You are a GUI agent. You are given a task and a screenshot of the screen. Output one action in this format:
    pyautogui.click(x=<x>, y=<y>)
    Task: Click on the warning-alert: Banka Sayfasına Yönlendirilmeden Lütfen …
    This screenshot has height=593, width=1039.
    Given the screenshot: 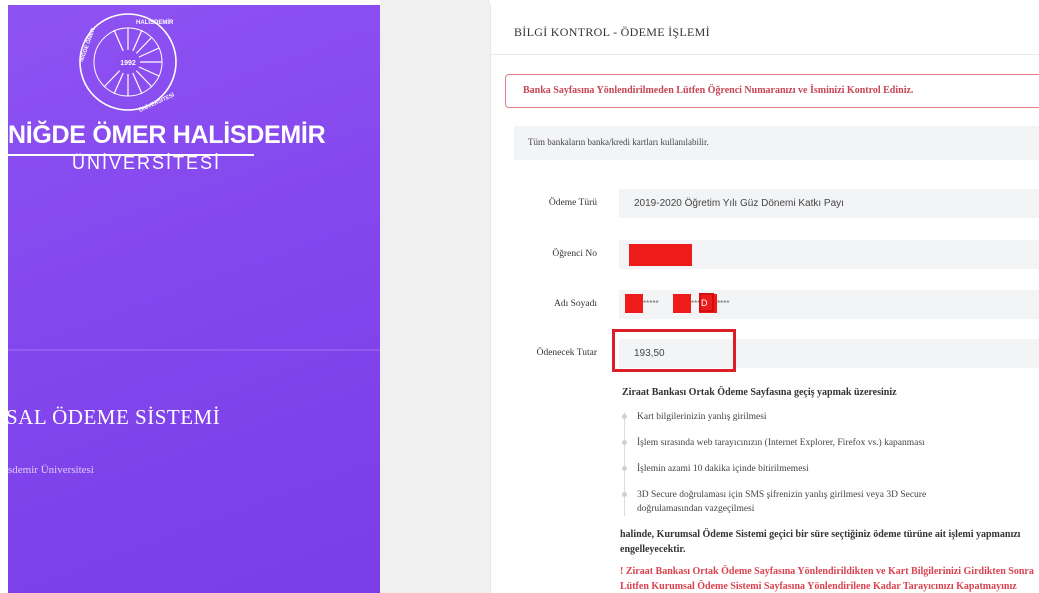 What is the action you would take?
    pyautogui.click(x=772, y=91)
    